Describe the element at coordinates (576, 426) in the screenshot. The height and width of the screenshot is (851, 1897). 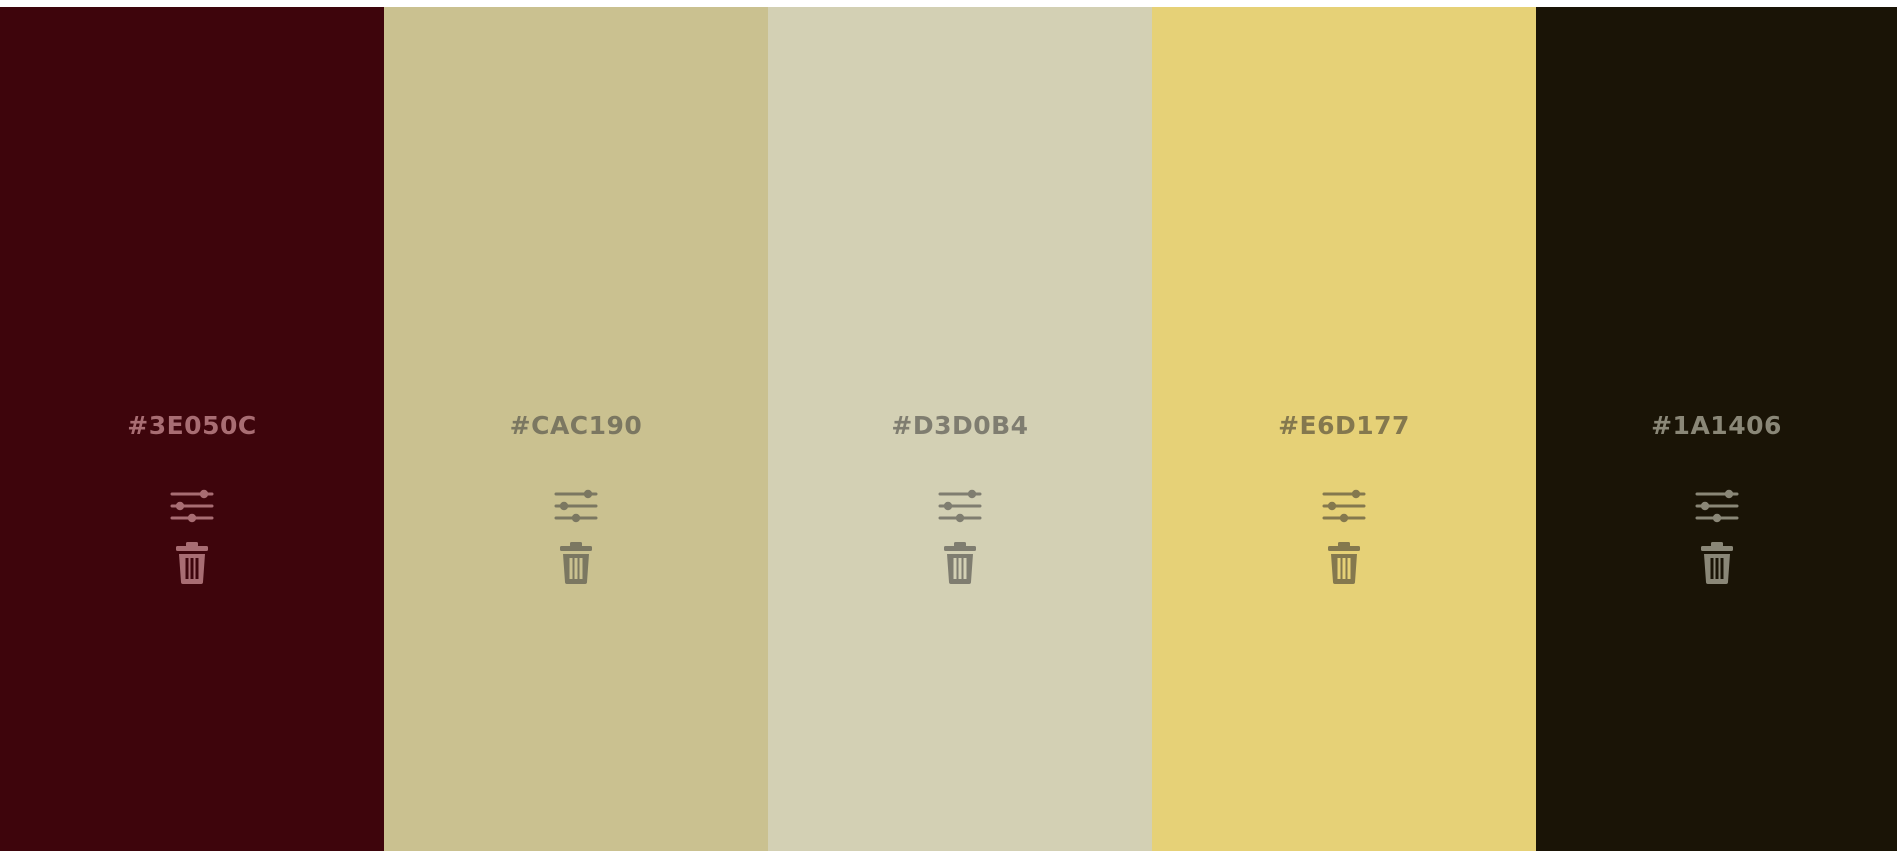
I see `hex-code-label: #CAC190` at that location.